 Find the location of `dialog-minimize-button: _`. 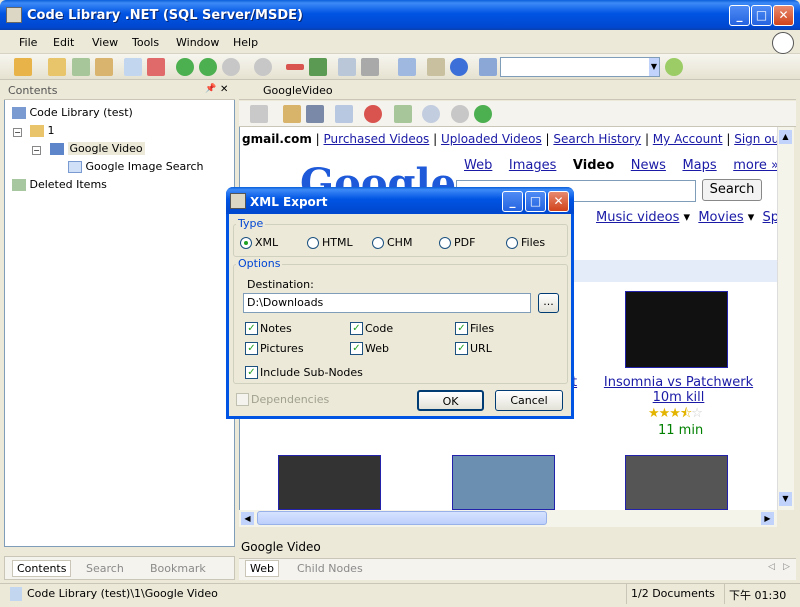

dialog-minimize-button: _ is located at coordinates (512, 201).